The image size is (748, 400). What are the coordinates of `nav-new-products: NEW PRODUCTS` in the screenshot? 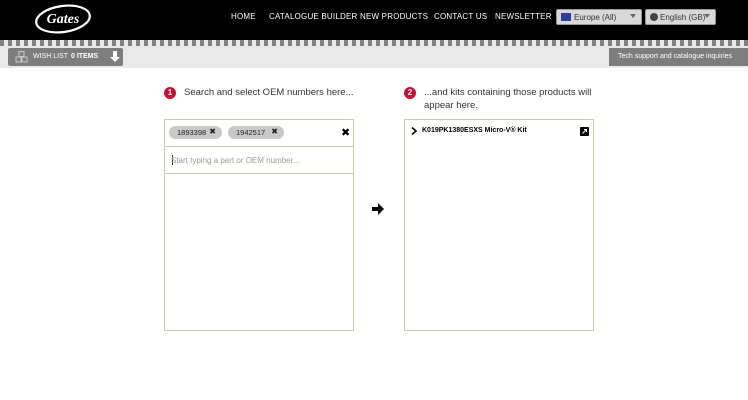 It's located at (394, 16).